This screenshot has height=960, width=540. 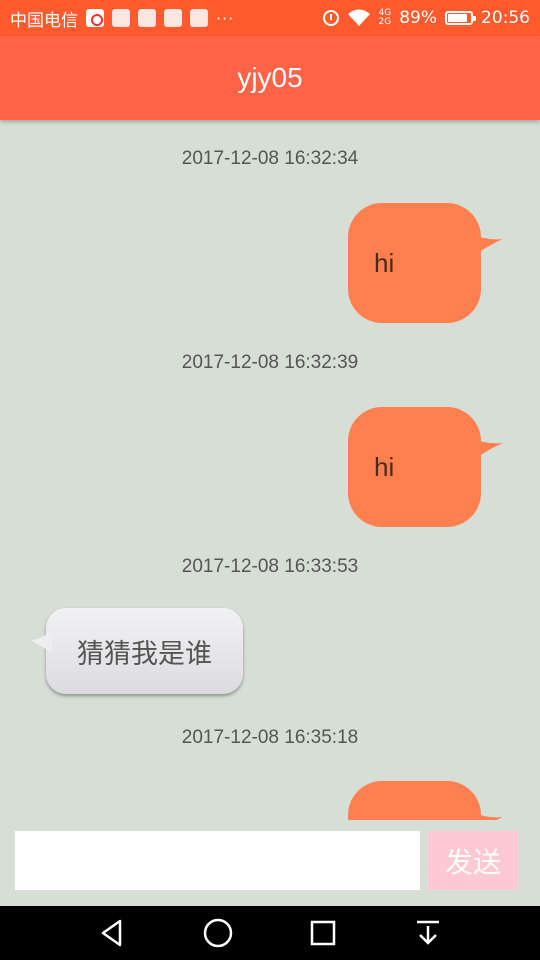 I want to click on status-left: 中国电信 ···, so click(x=122, y=18).